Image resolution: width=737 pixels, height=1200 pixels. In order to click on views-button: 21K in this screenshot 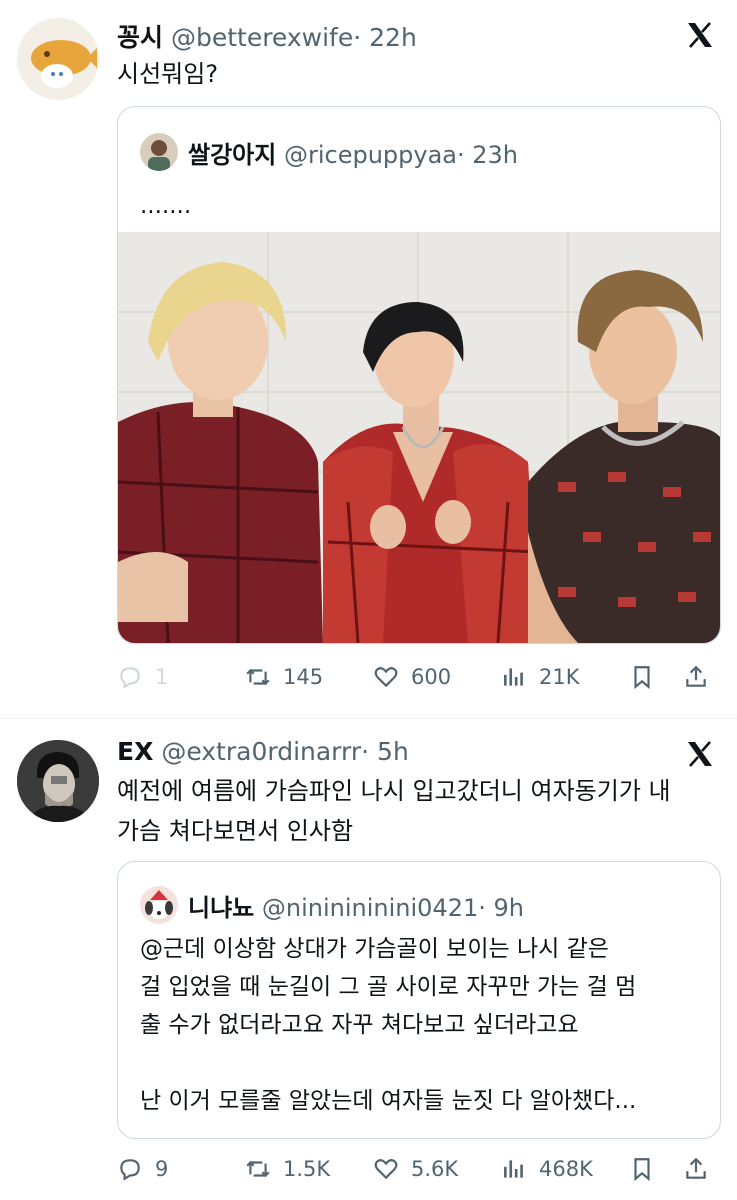, I will do `click(540, 677)`.